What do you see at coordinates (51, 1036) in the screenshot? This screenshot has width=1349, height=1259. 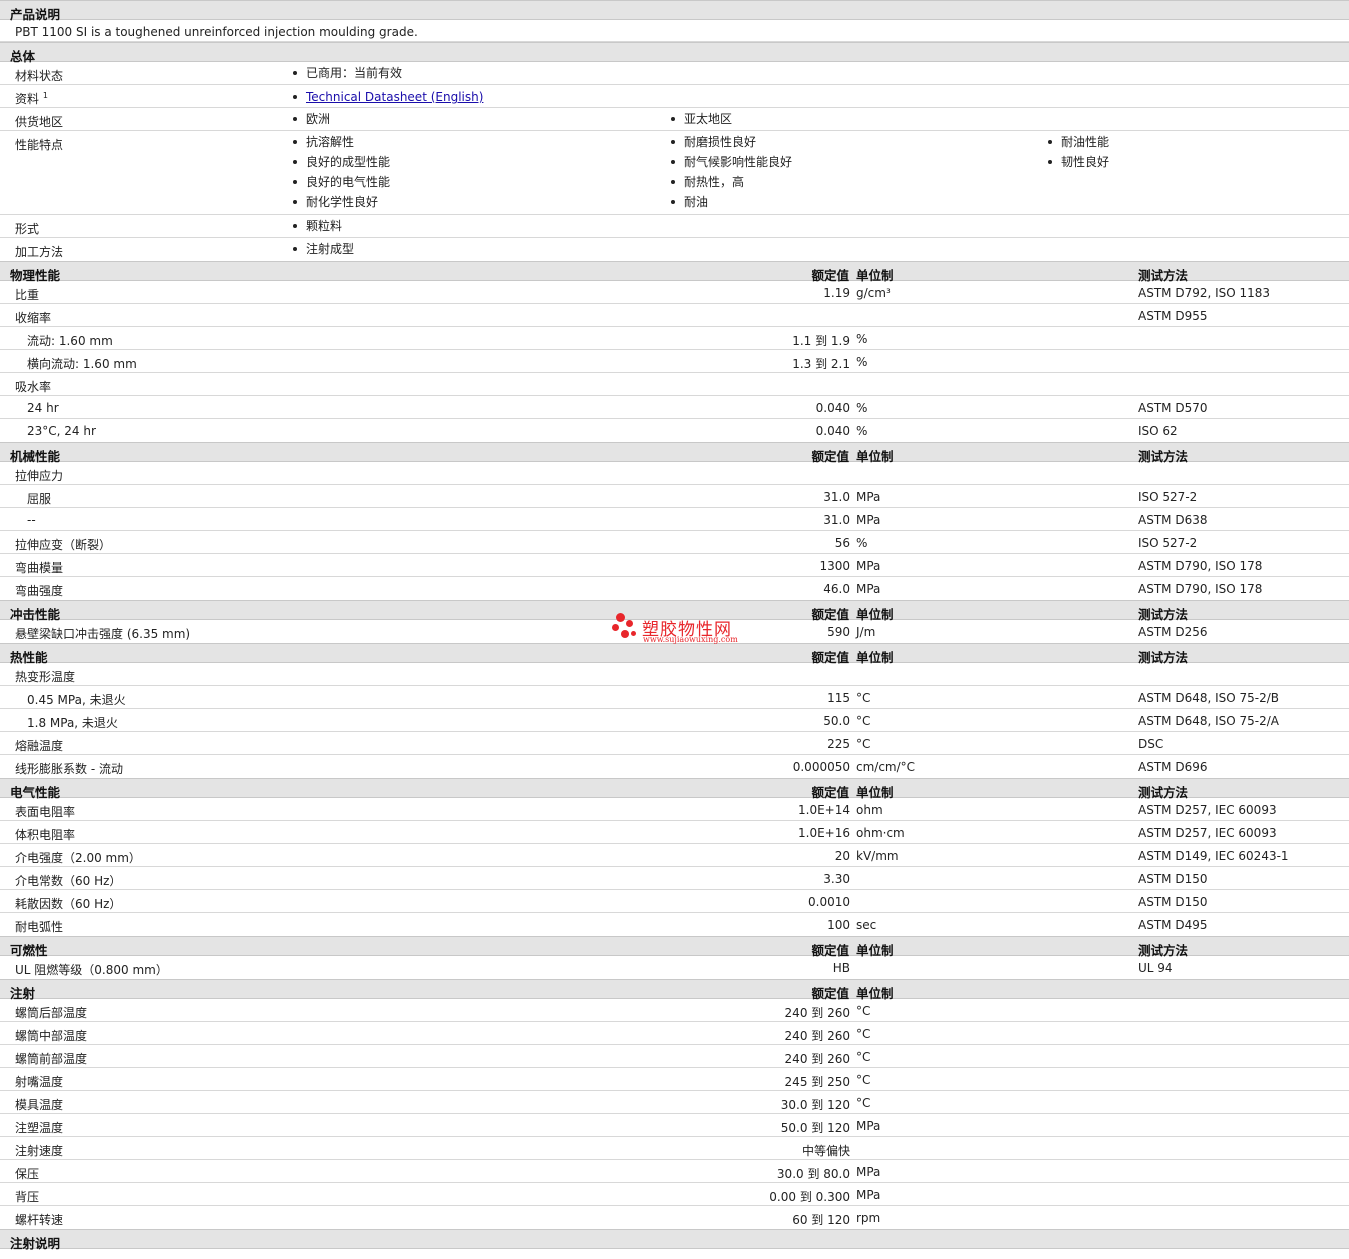 I see `property-label: 螺筒中部温度` at bounding box center [51, 1036].